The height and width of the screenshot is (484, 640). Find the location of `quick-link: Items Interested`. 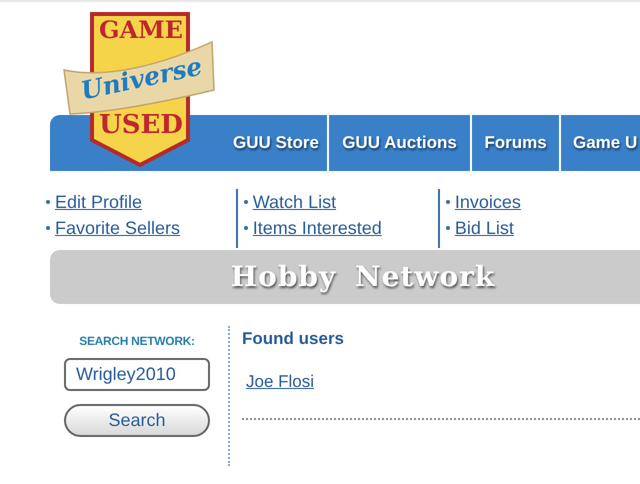

quick-link: Items Interested is located at coordinates (317, 228).